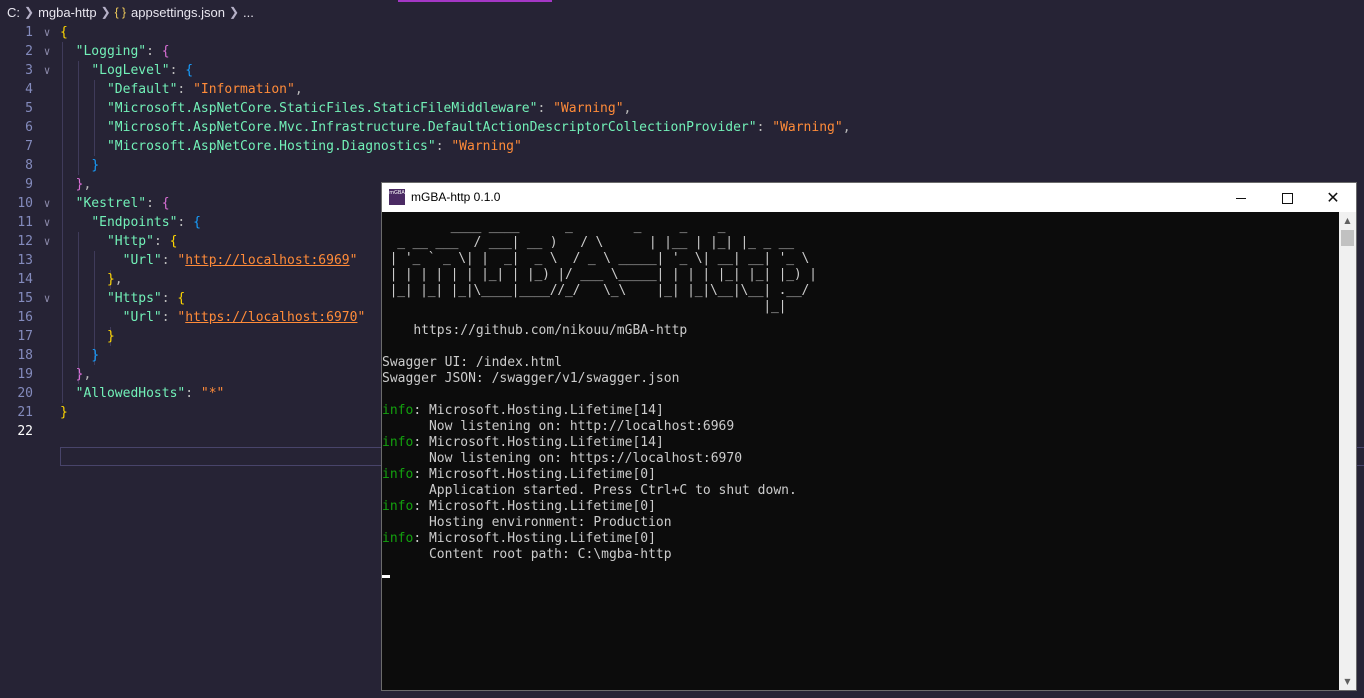  I want to click on line-number: 8, so click(29, 165).